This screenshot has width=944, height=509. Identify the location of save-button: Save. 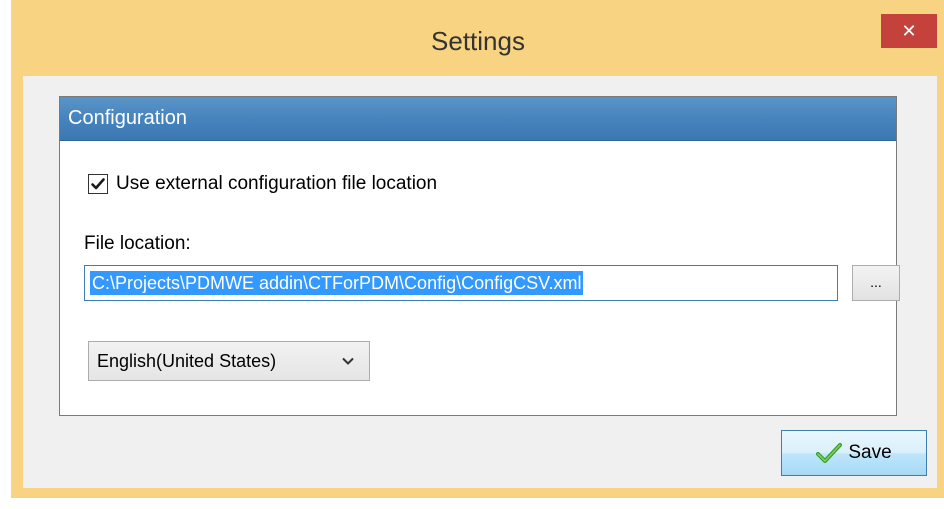
(854, 453).